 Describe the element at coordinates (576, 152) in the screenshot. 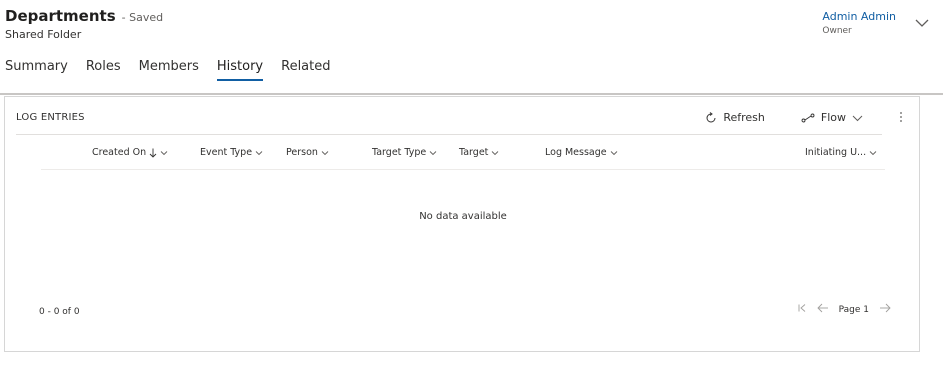

I see `column-label: Log Message` at that location.